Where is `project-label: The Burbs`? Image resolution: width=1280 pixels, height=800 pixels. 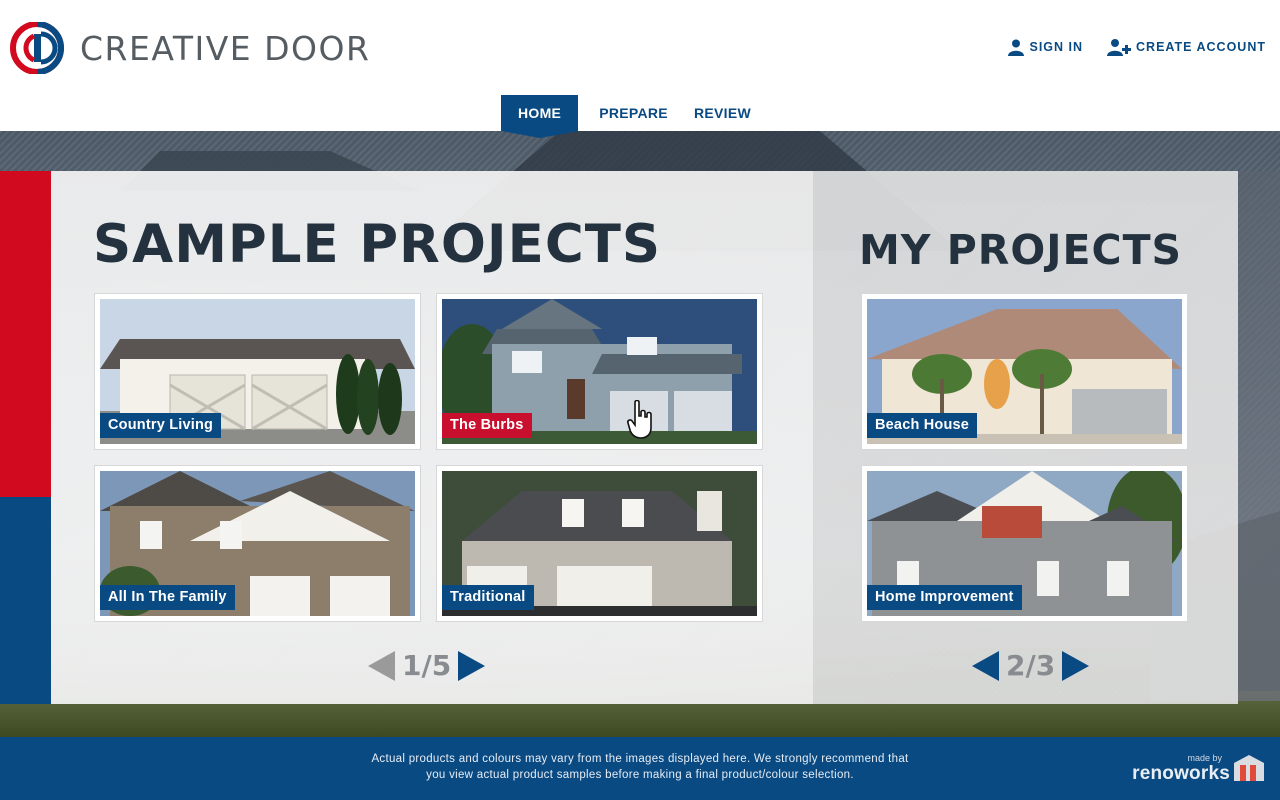
project-label: The Burbs is located at coordinates (487, 425).